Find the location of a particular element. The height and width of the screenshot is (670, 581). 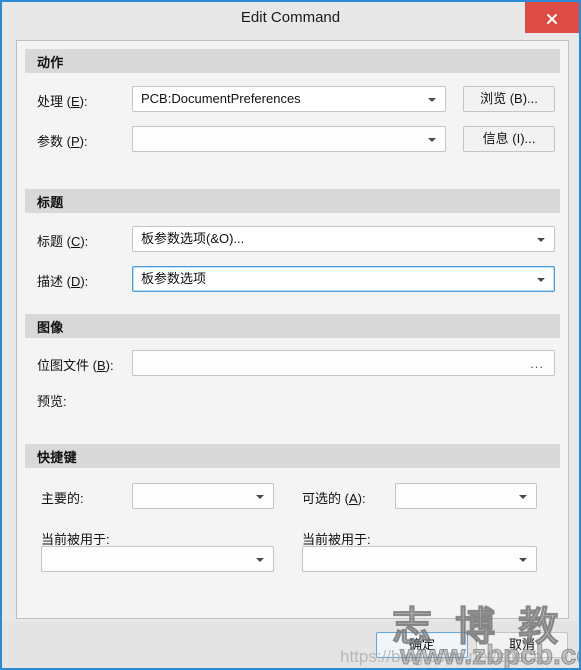

title-bar: Edit Command is located at coordinates (290, 18).